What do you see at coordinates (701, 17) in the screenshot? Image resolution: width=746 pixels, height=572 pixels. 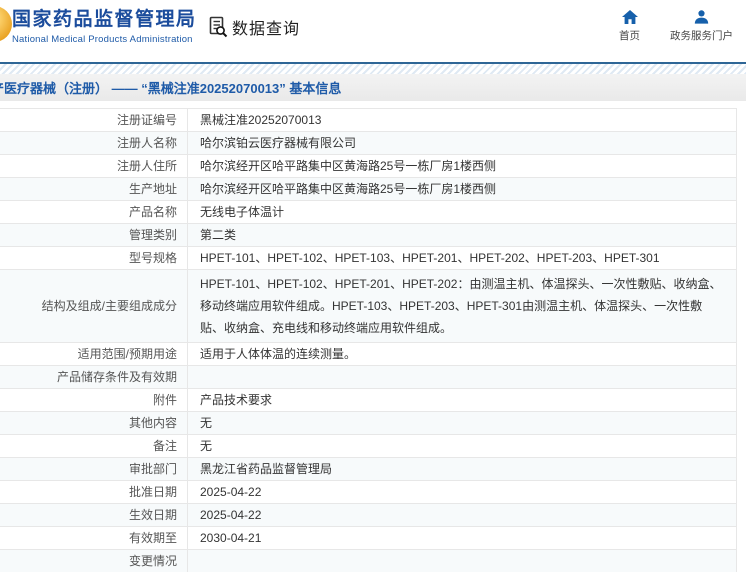 I see `user-icon` at bounding box center [701, 17].